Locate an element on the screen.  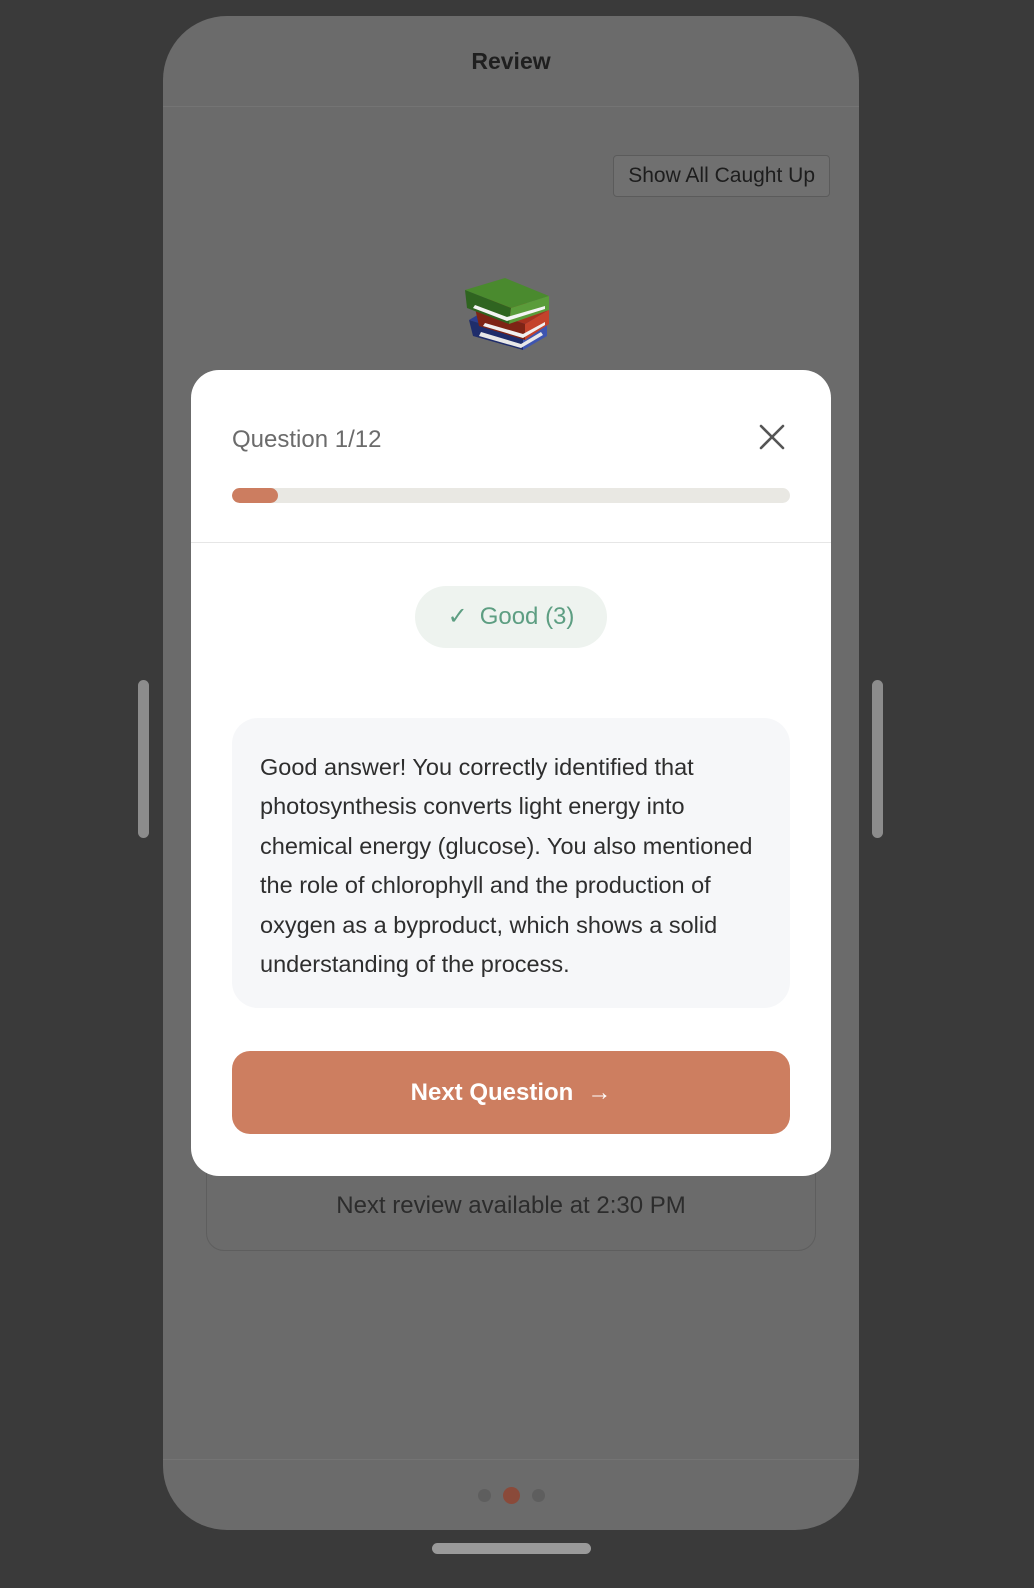
show-all-caught-up-button: Show All Caught Up is located at coordinates (721, 176).